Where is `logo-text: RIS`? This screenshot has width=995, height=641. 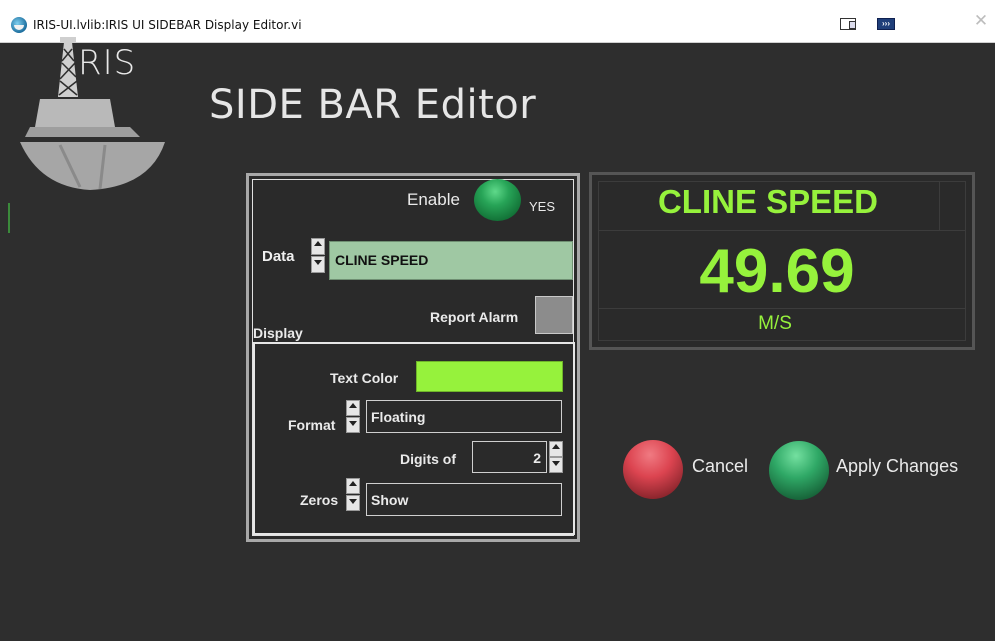
logo-text: RIS is located at coordinates (107, 63).